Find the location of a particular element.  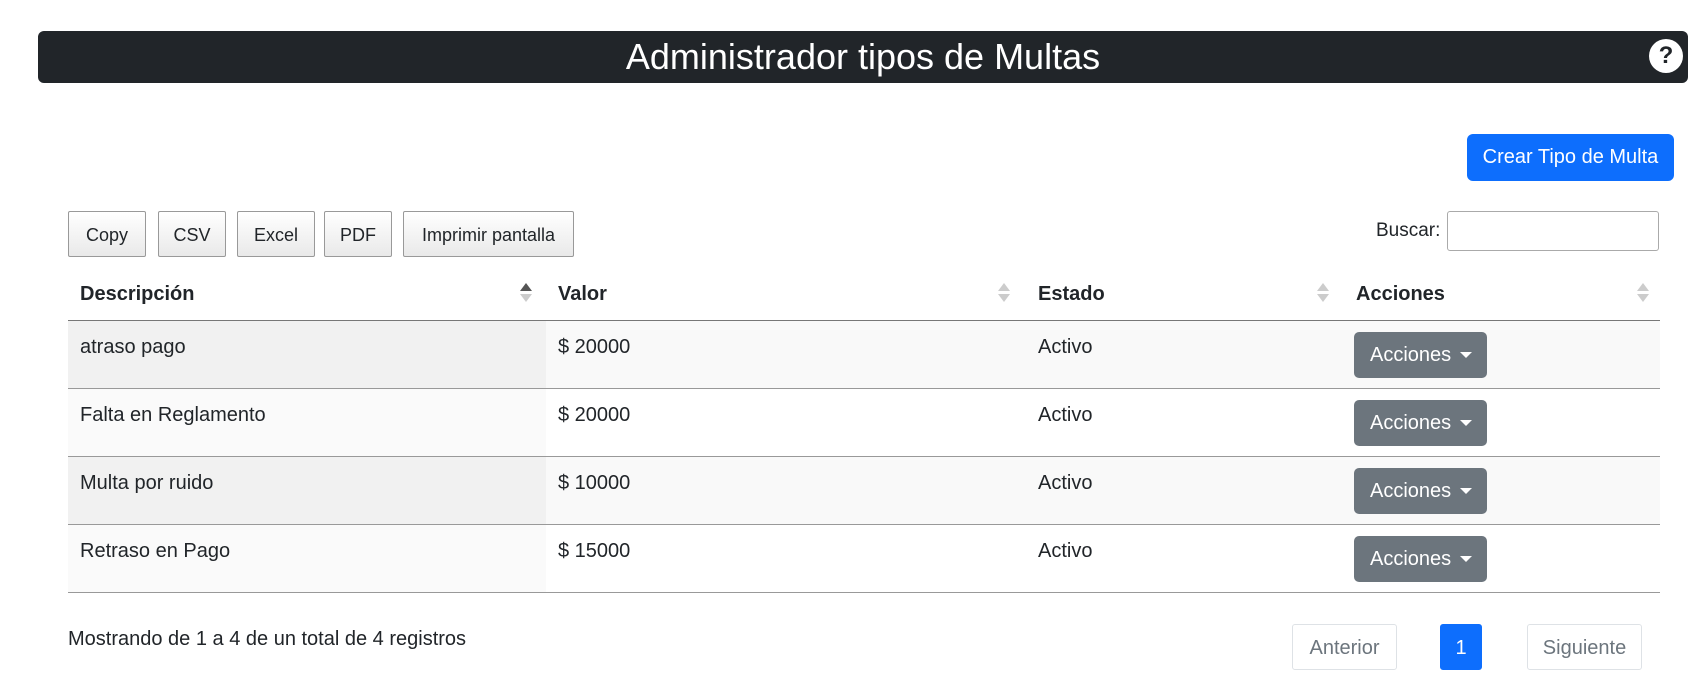

page-1-button: 1 is located at coordinates (1461, 647).